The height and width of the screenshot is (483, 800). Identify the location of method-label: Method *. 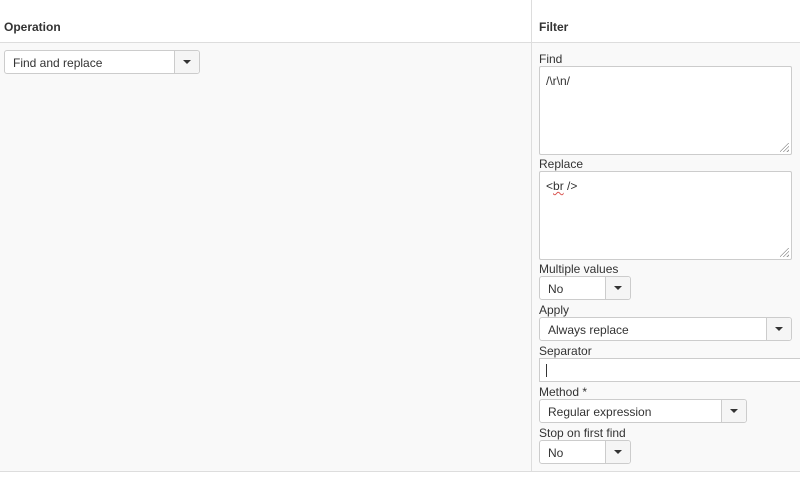
(563, 392).